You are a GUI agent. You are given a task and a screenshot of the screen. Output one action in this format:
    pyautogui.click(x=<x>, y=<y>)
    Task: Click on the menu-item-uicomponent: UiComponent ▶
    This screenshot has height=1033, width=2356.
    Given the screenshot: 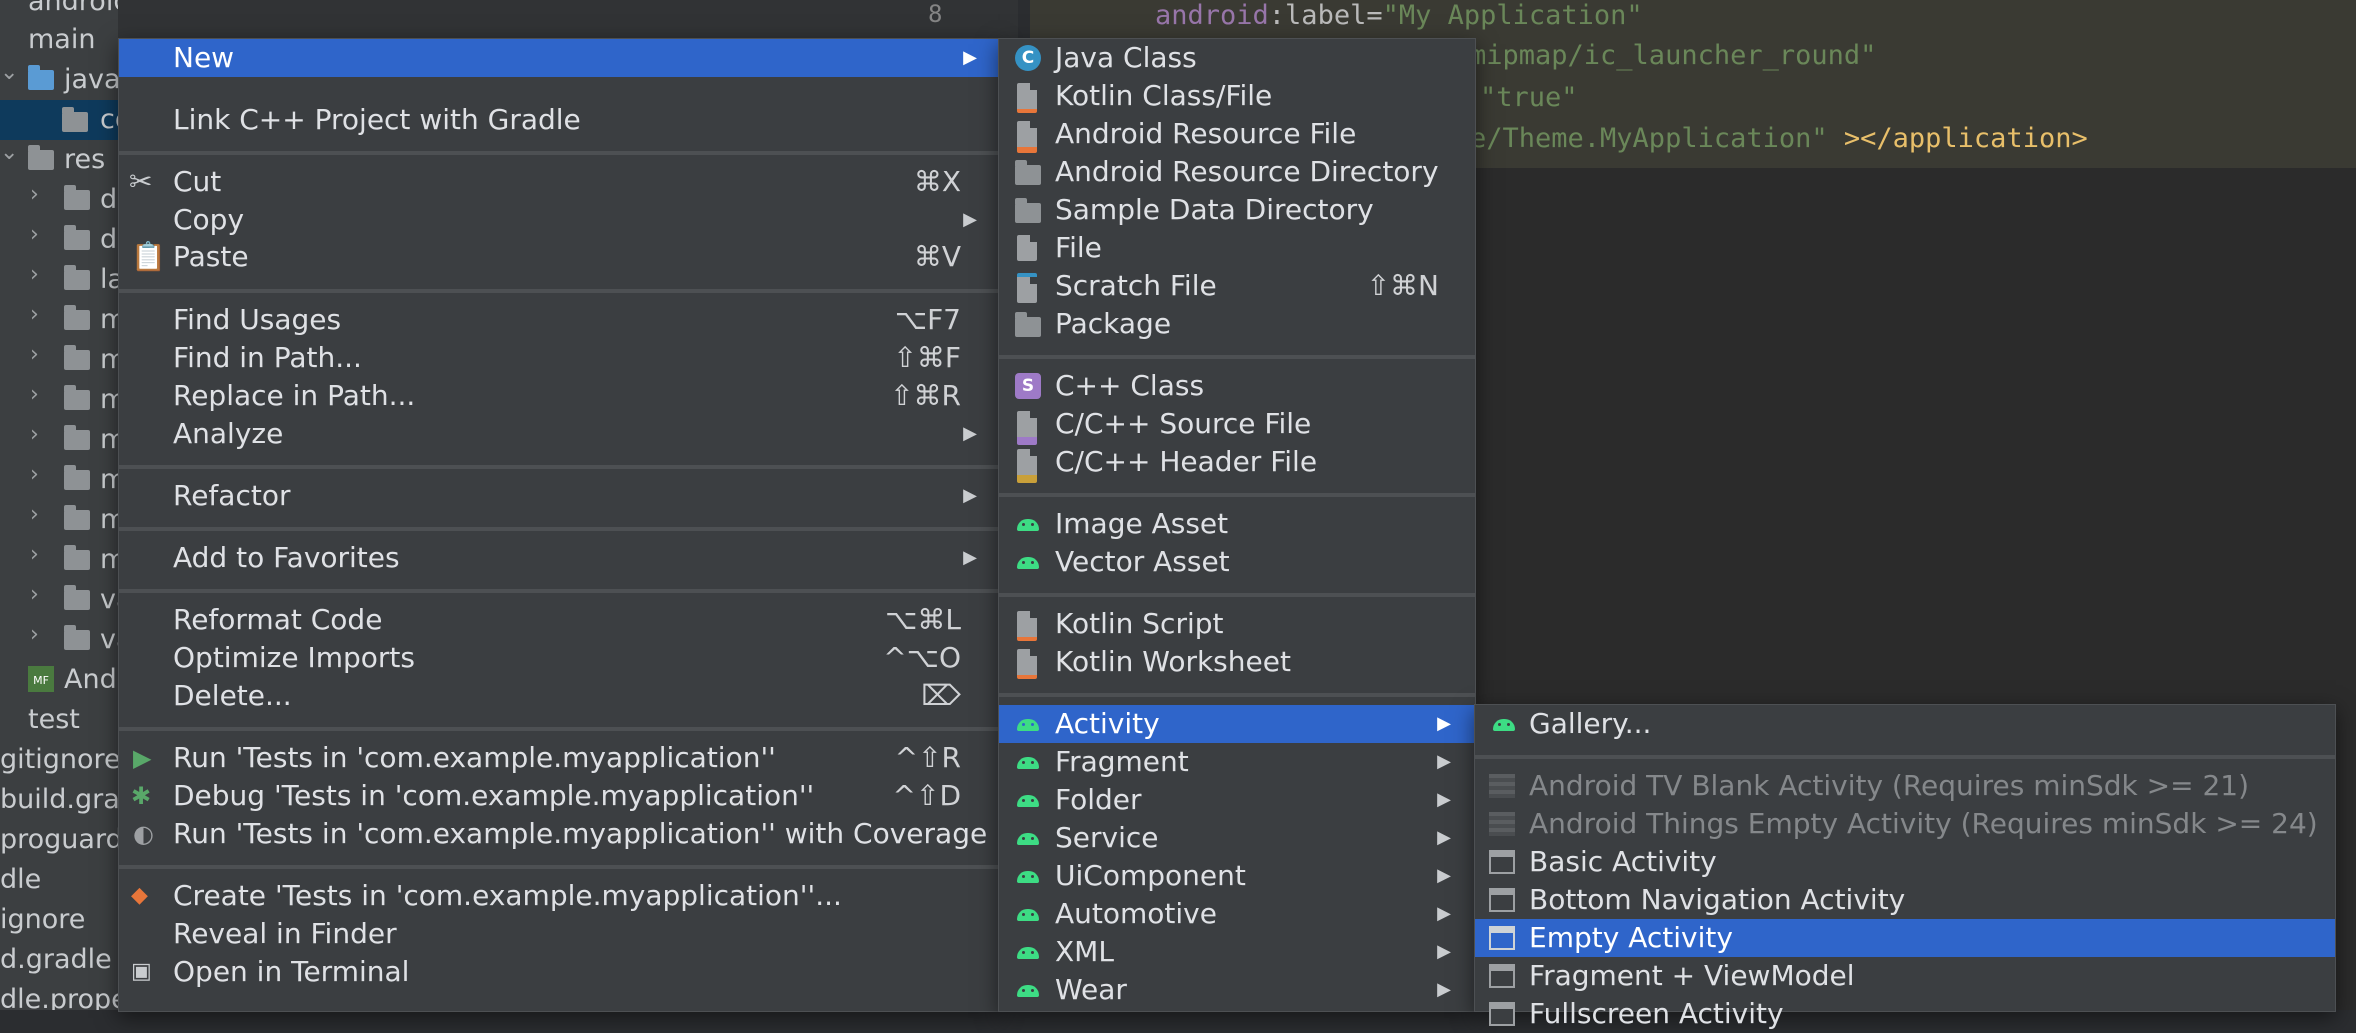 What is the action you would take?
    pyautogui.click(x=1237, y=876)
    